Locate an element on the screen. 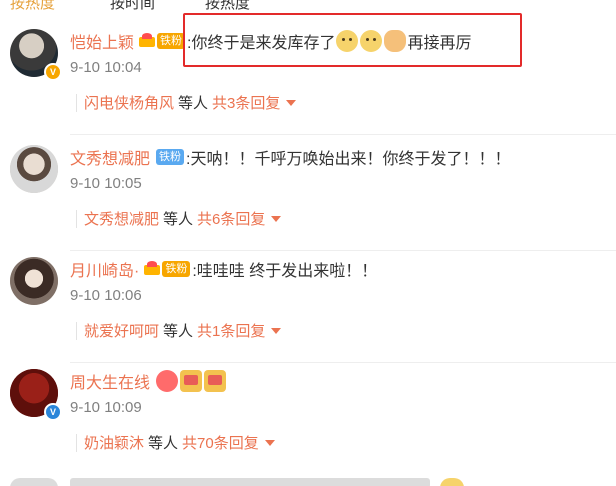  reply-summary: 文秀想减肥 等人 共6条回复 is located at coordinates (183, 218).